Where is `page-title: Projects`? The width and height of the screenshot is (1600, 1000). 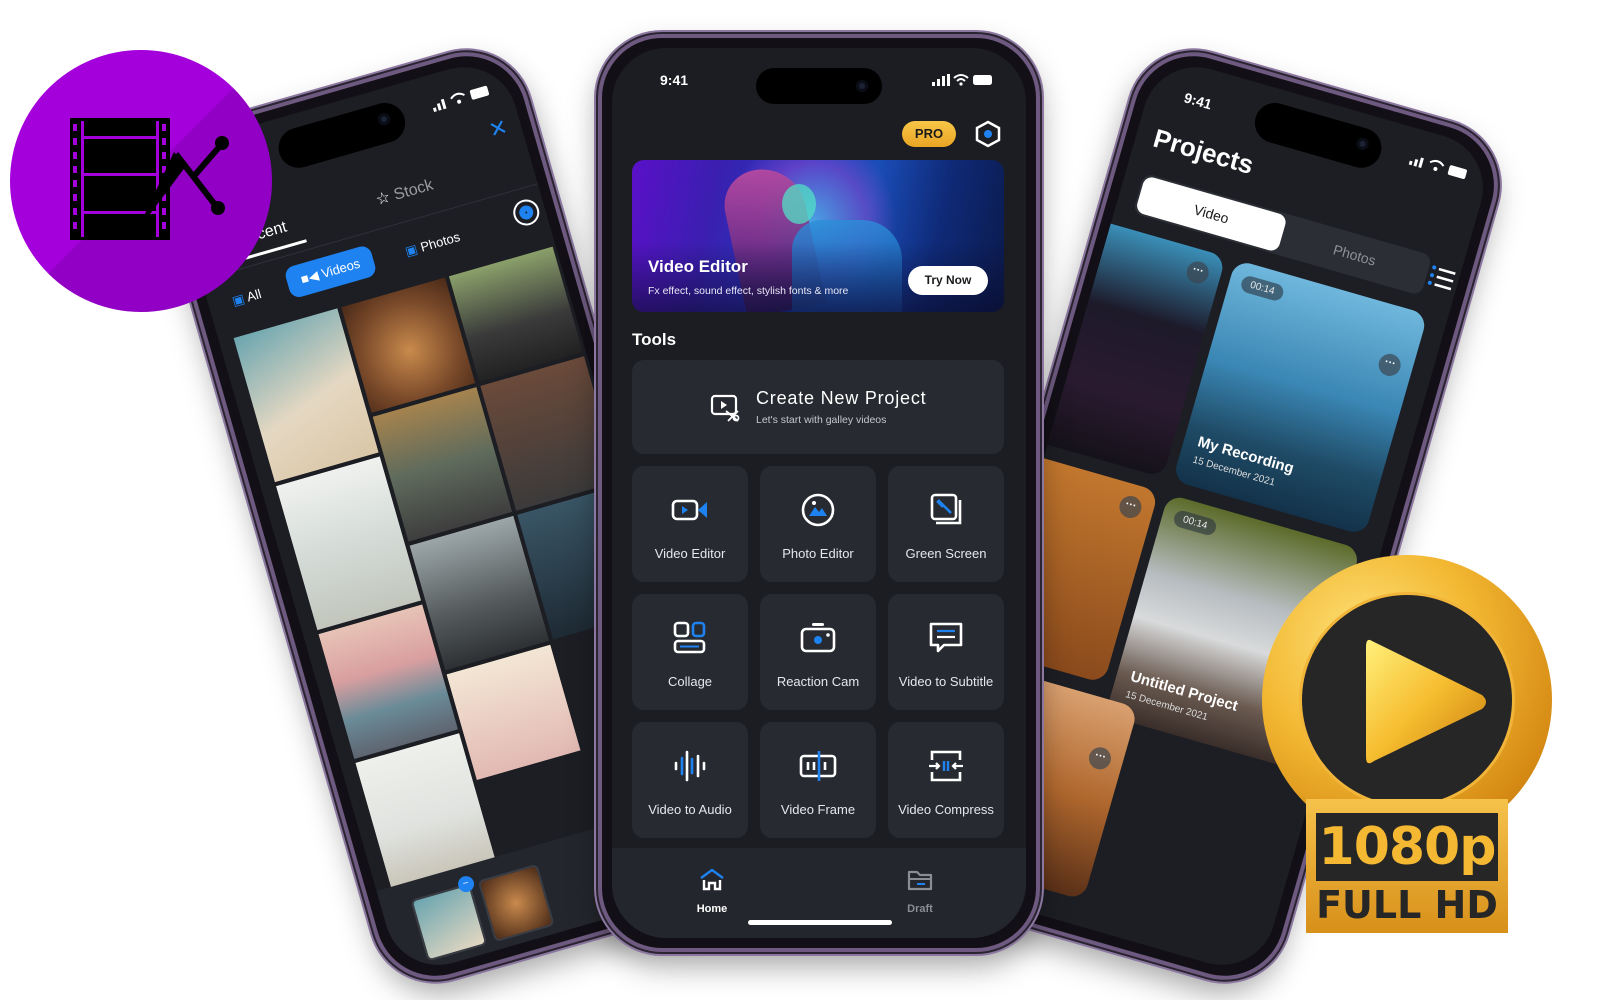
page-title: Projects is located at coordinates (1204, 151).